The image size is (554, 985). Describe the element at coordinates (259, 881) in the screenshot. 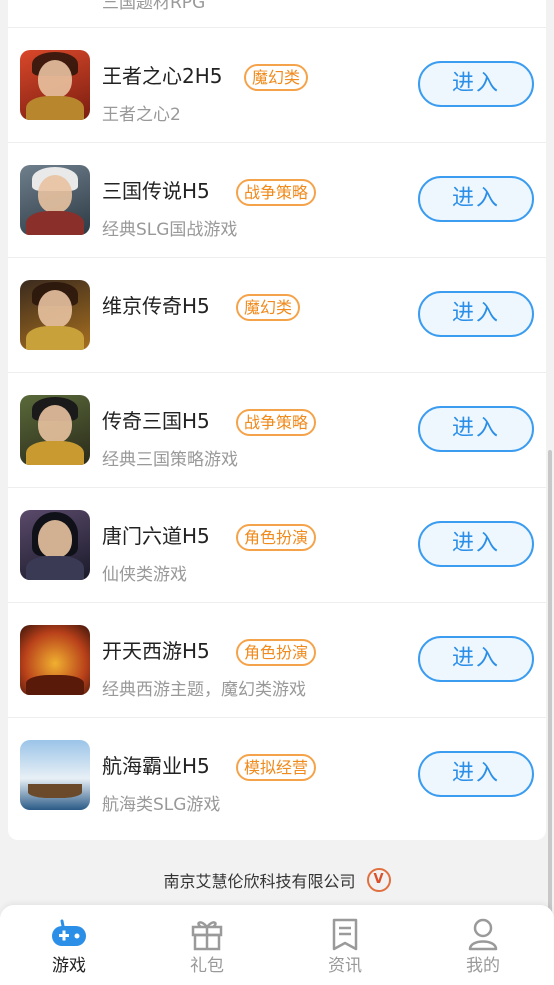

I see `company-name: 南京艾慧伦欣科技有限公司` at that location.